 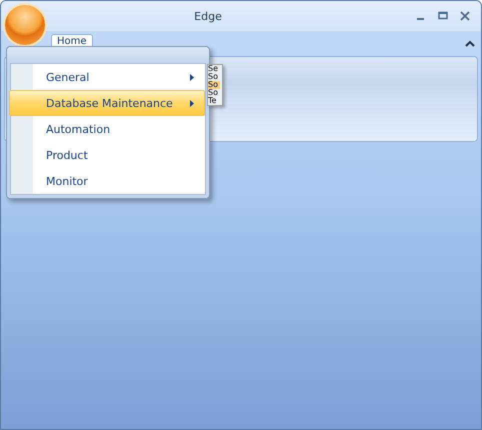 I want to click on menu-item: Automation, so click(x=108, y=129).